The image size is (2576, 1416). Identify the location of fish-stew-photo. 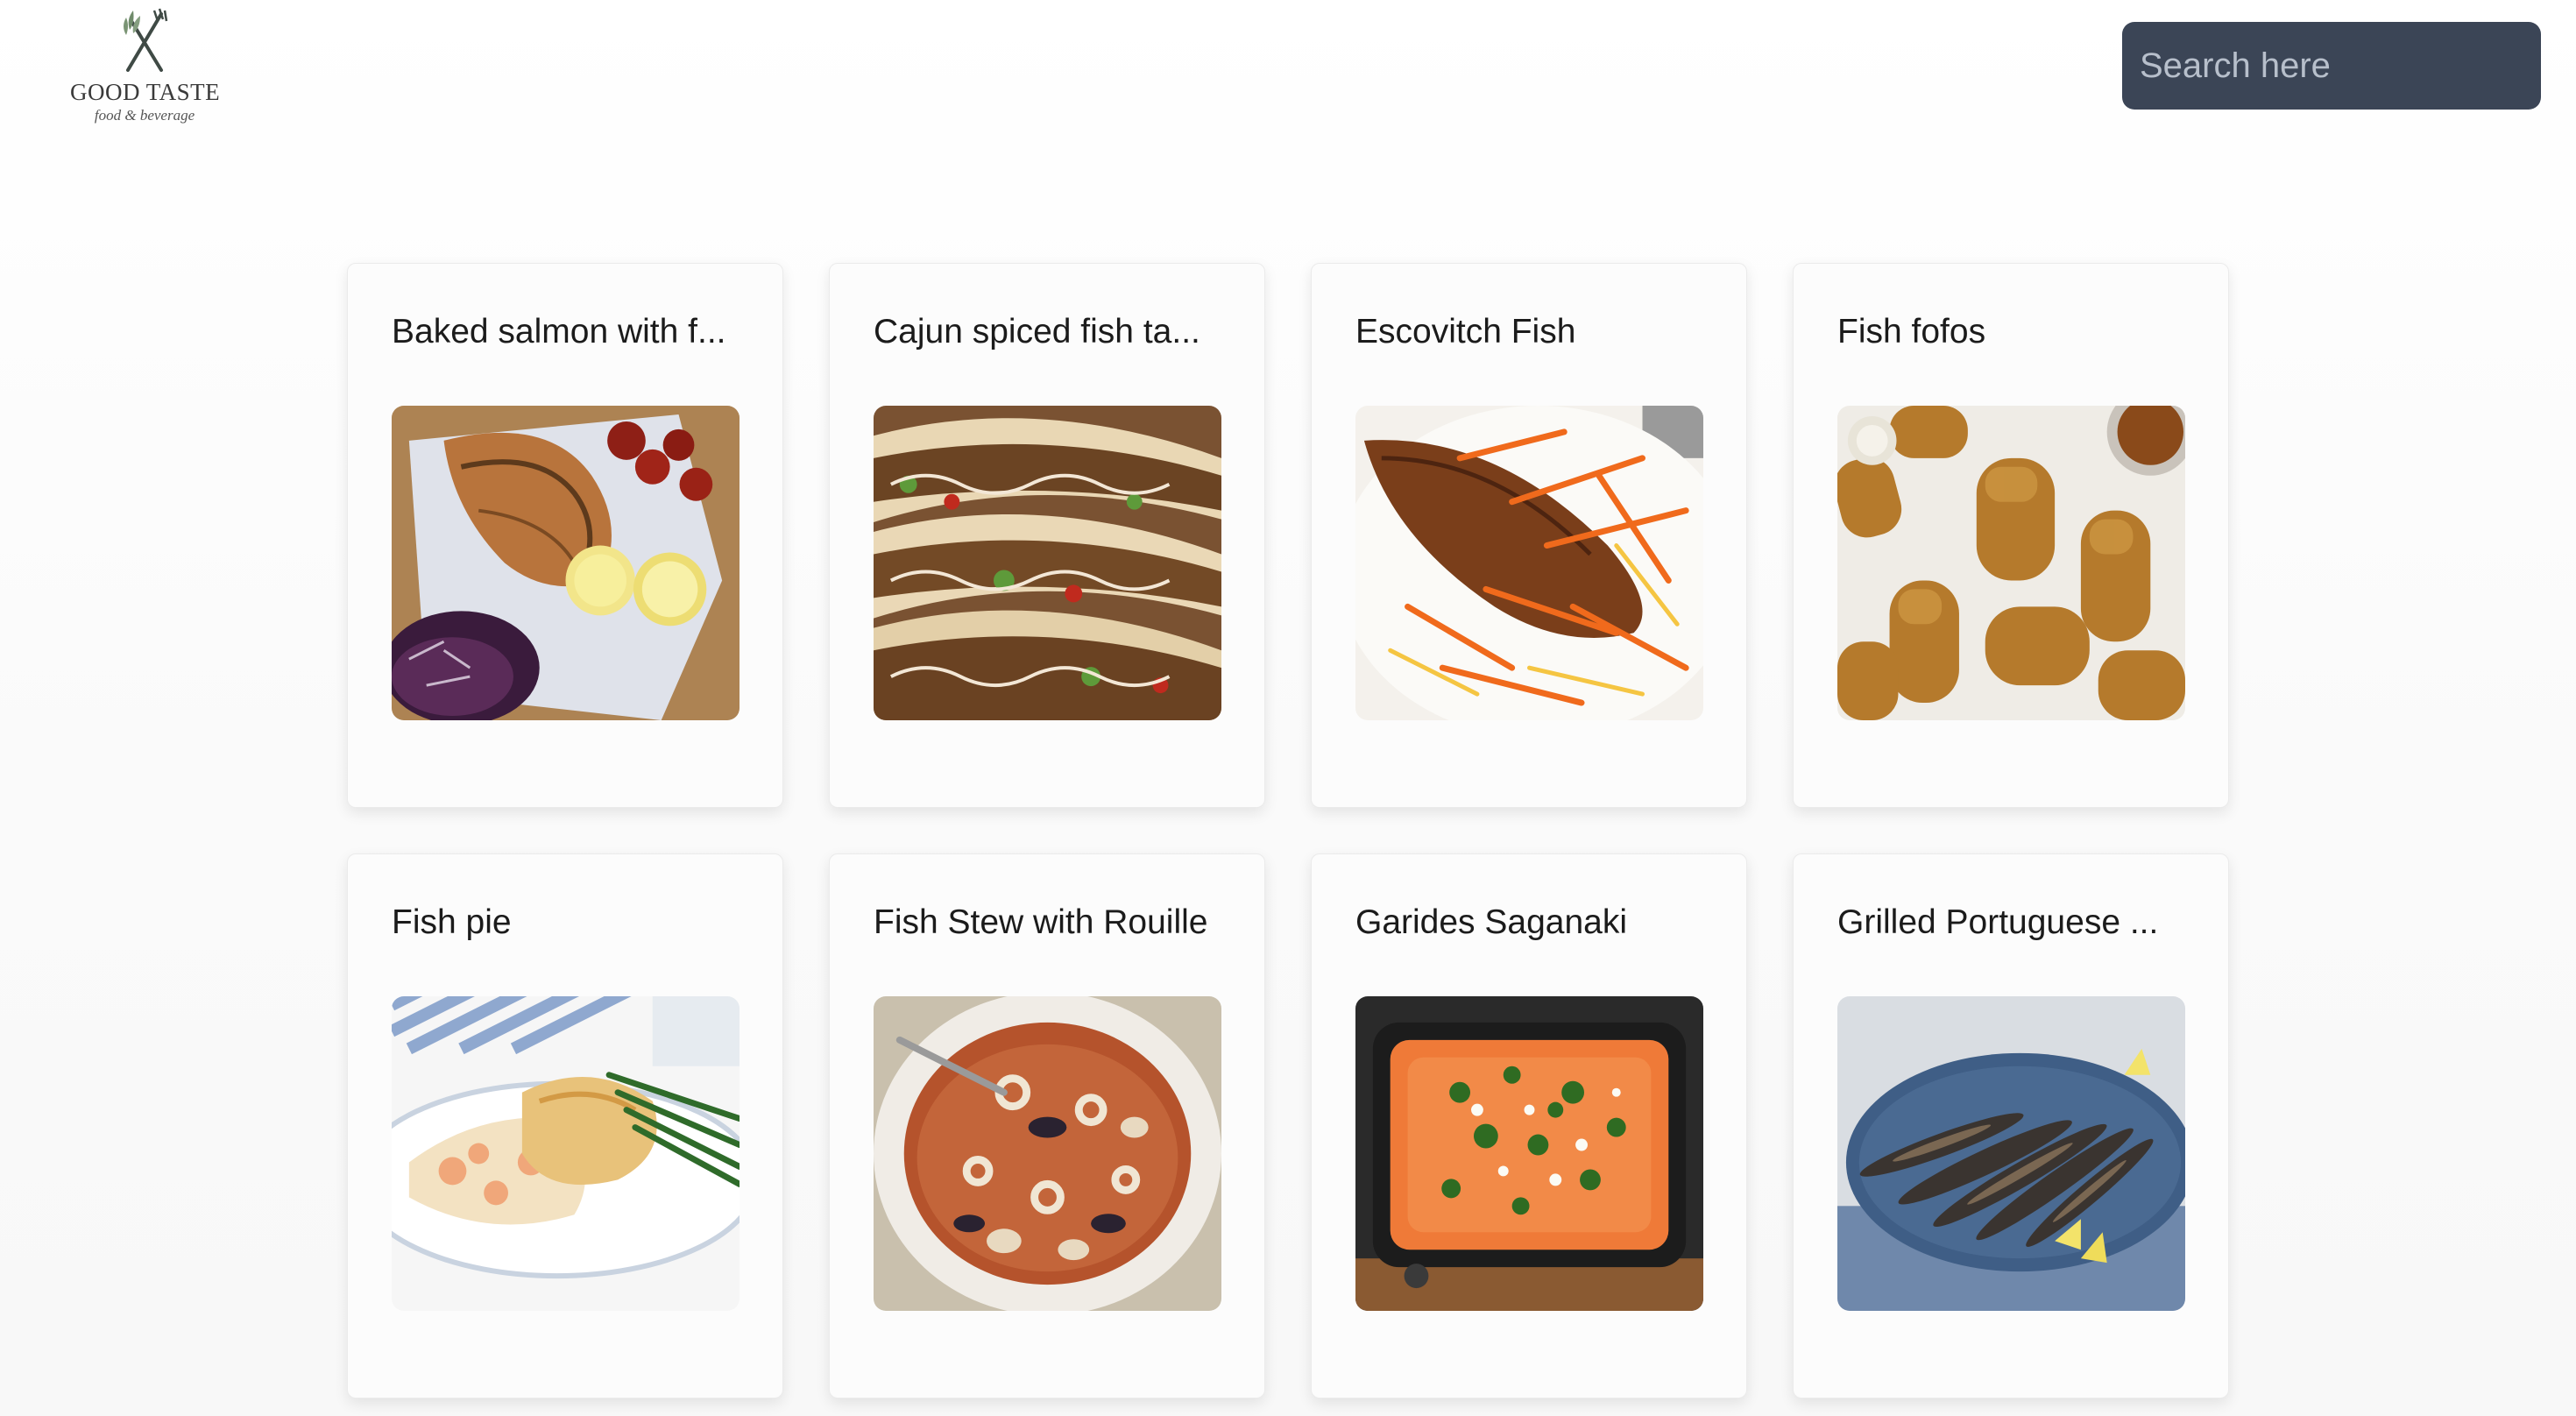
(1047, 1153).